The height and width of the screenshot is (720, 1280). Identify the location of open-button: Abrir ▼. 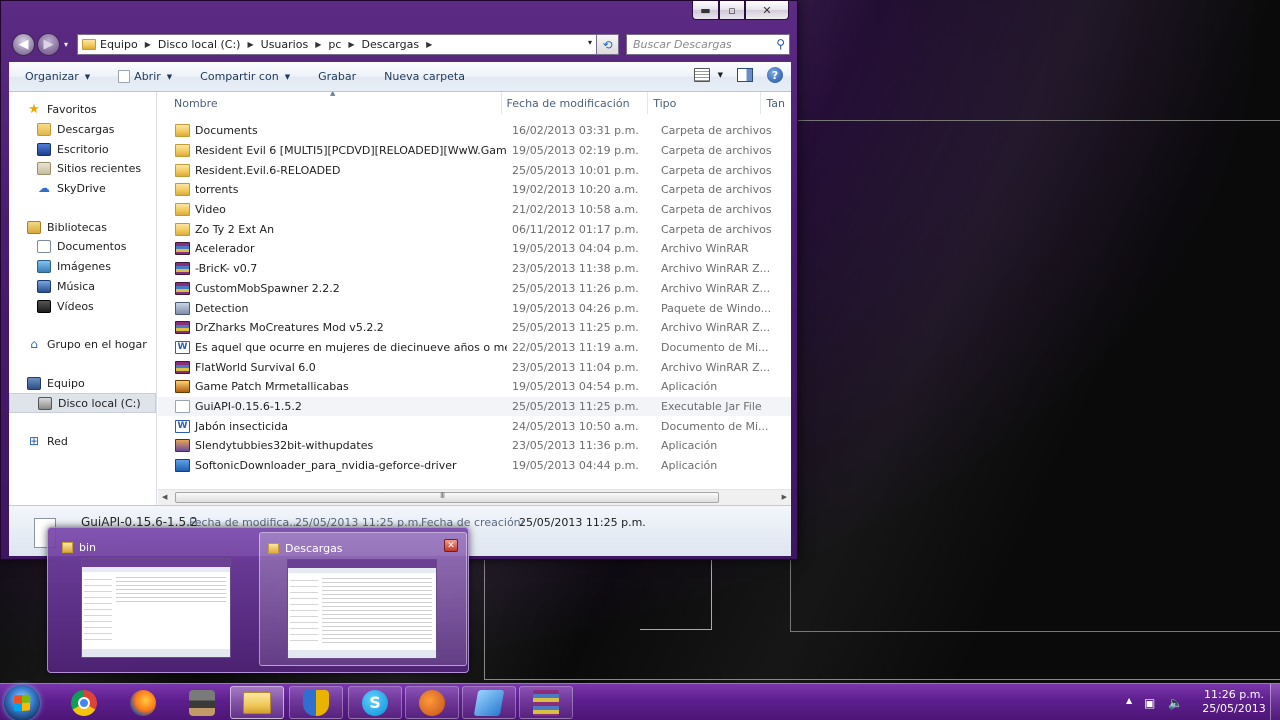
(143, 76).